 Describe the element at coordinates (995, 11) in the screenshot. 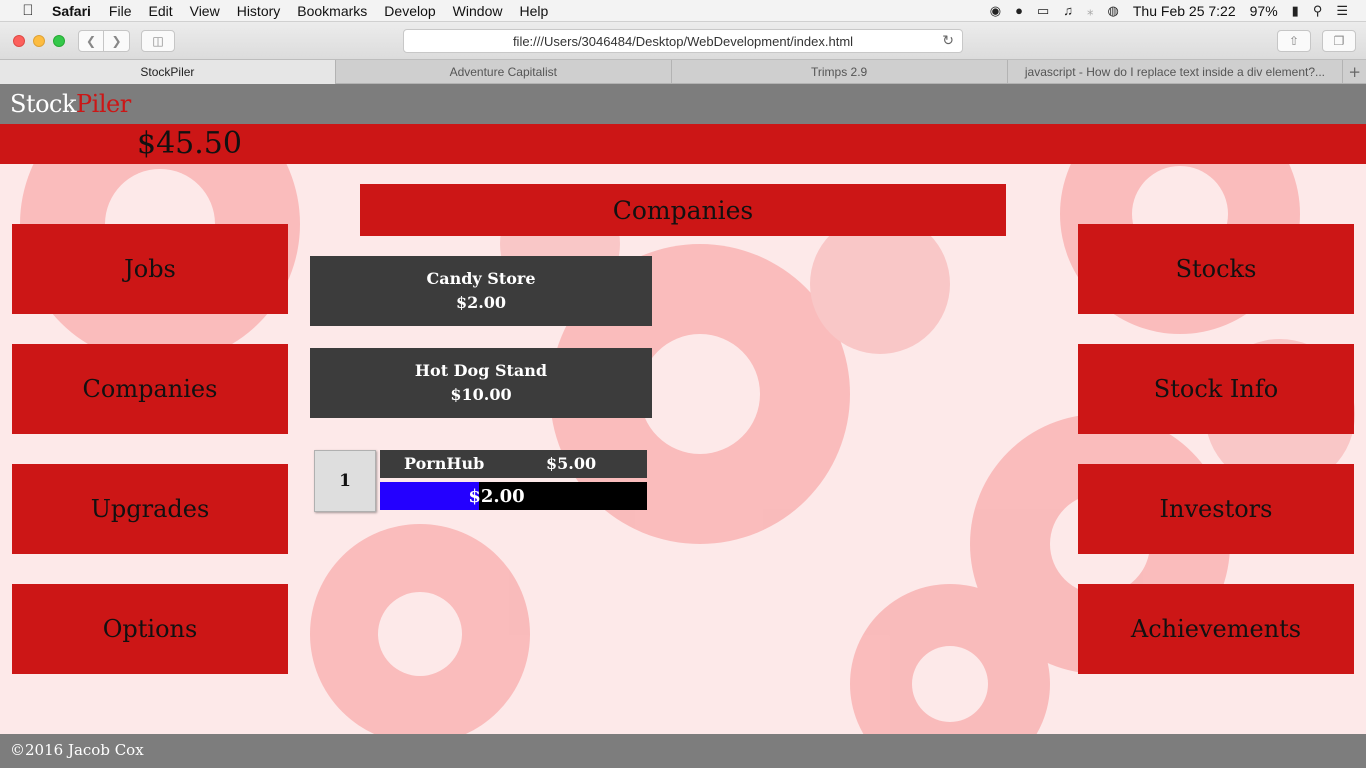

I see `bluetooth-audio-icon: ◉` at that location.